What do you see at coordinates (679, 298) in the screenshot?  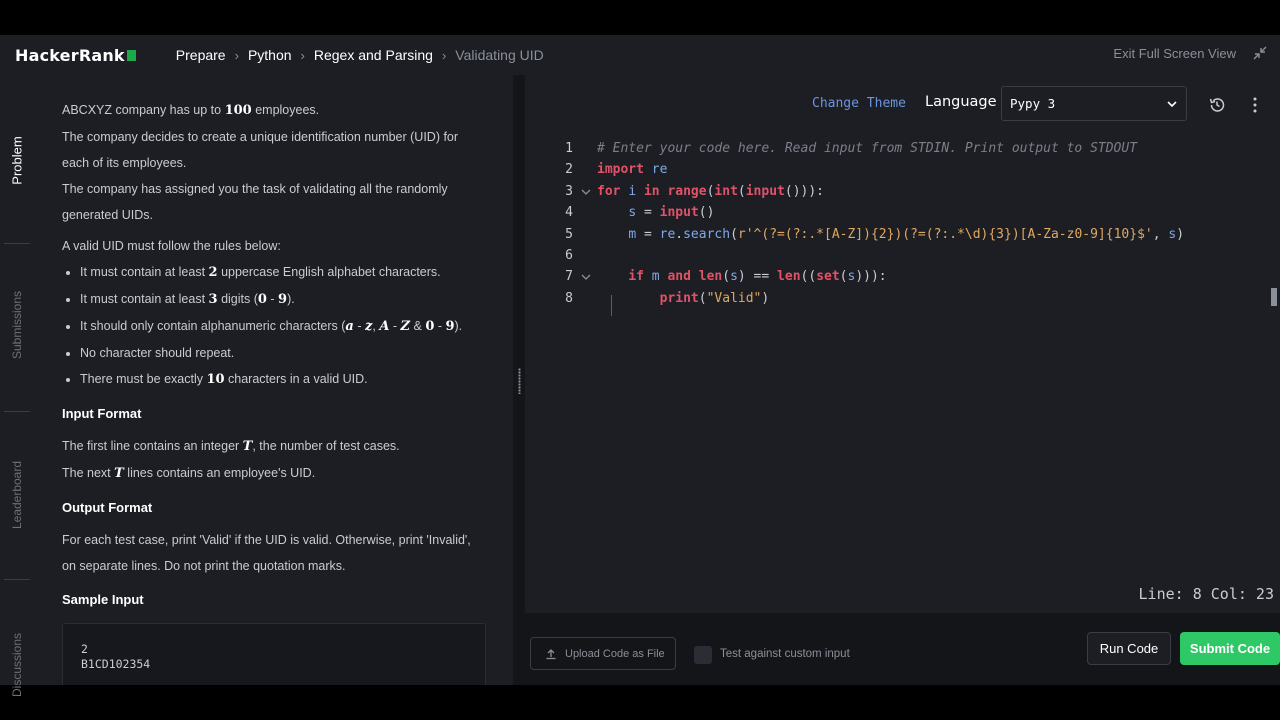 I see `code-token: print` at bounding box center [679, 298].